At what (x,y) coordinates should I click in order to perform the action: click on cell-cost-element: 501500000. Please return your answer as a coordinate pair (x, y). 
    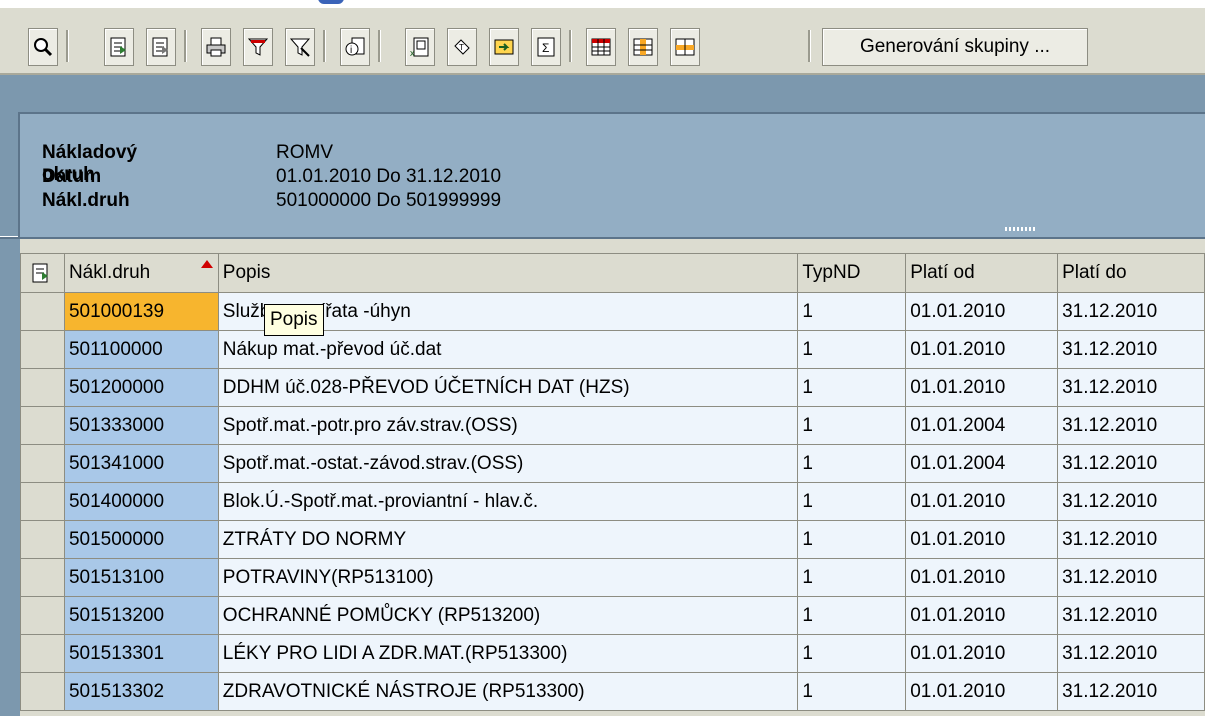
    Looking at the image, I should click on (141, 539).